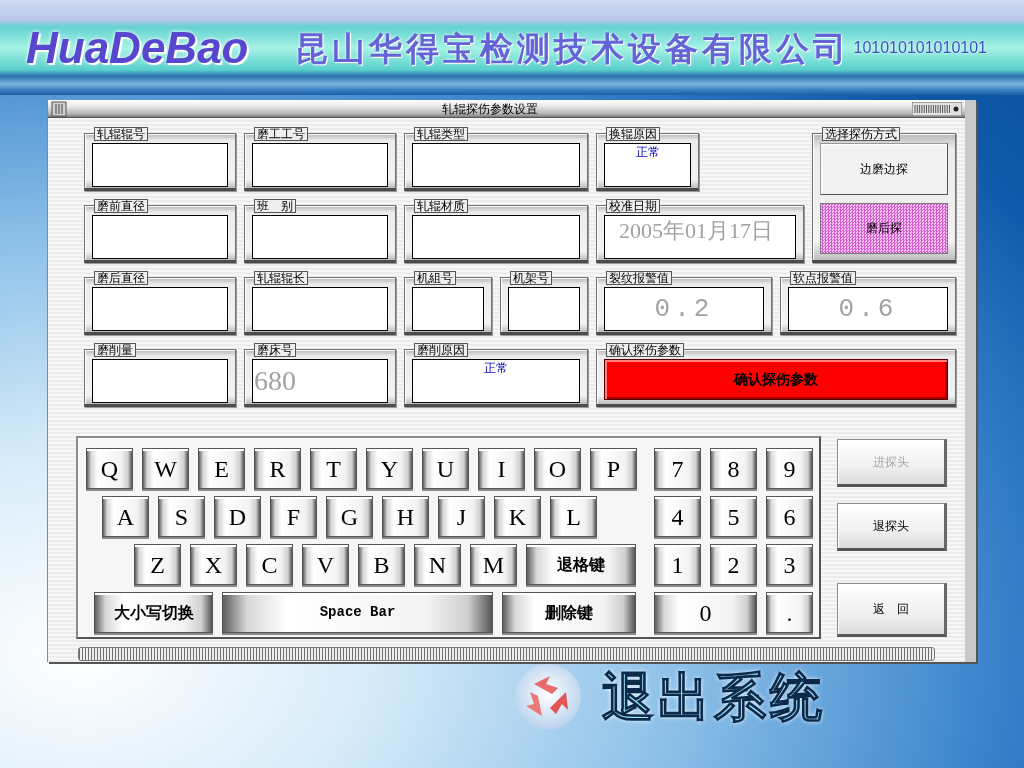  I want to click on group-label: 轧辊辊长, so click(281, 278).